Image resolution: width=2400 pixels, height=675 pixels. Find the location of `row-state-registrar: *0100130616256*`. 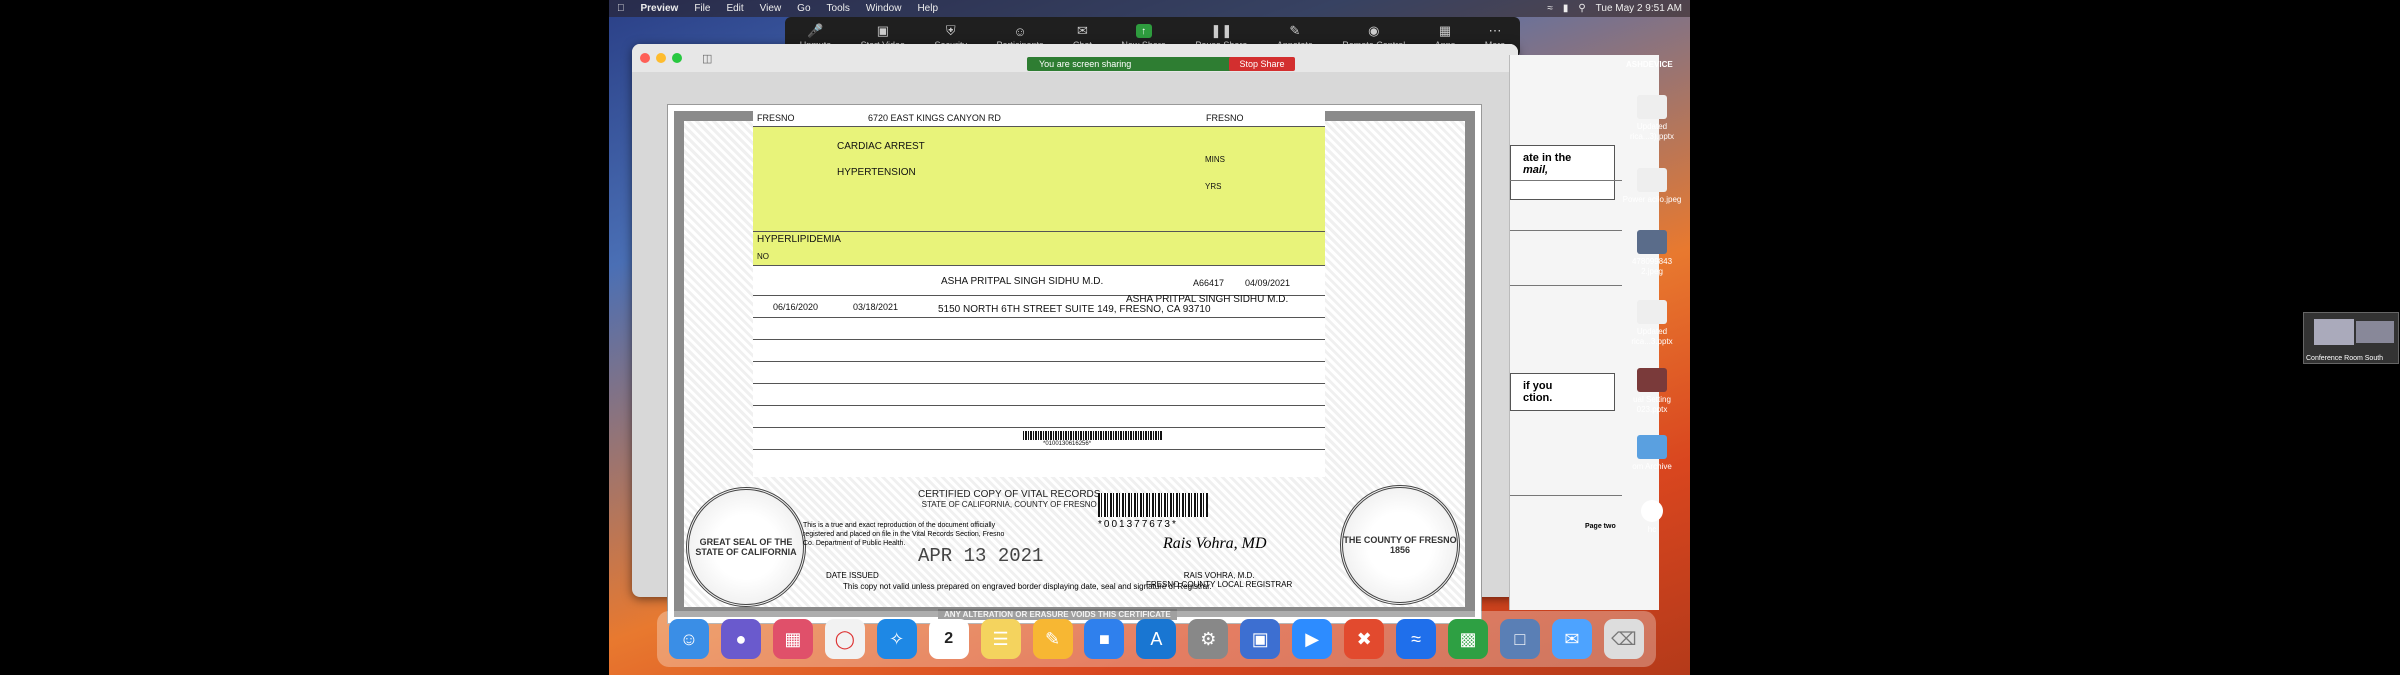

row-state-registrar: *0100130616256* is located at coordinates (1039, 439).